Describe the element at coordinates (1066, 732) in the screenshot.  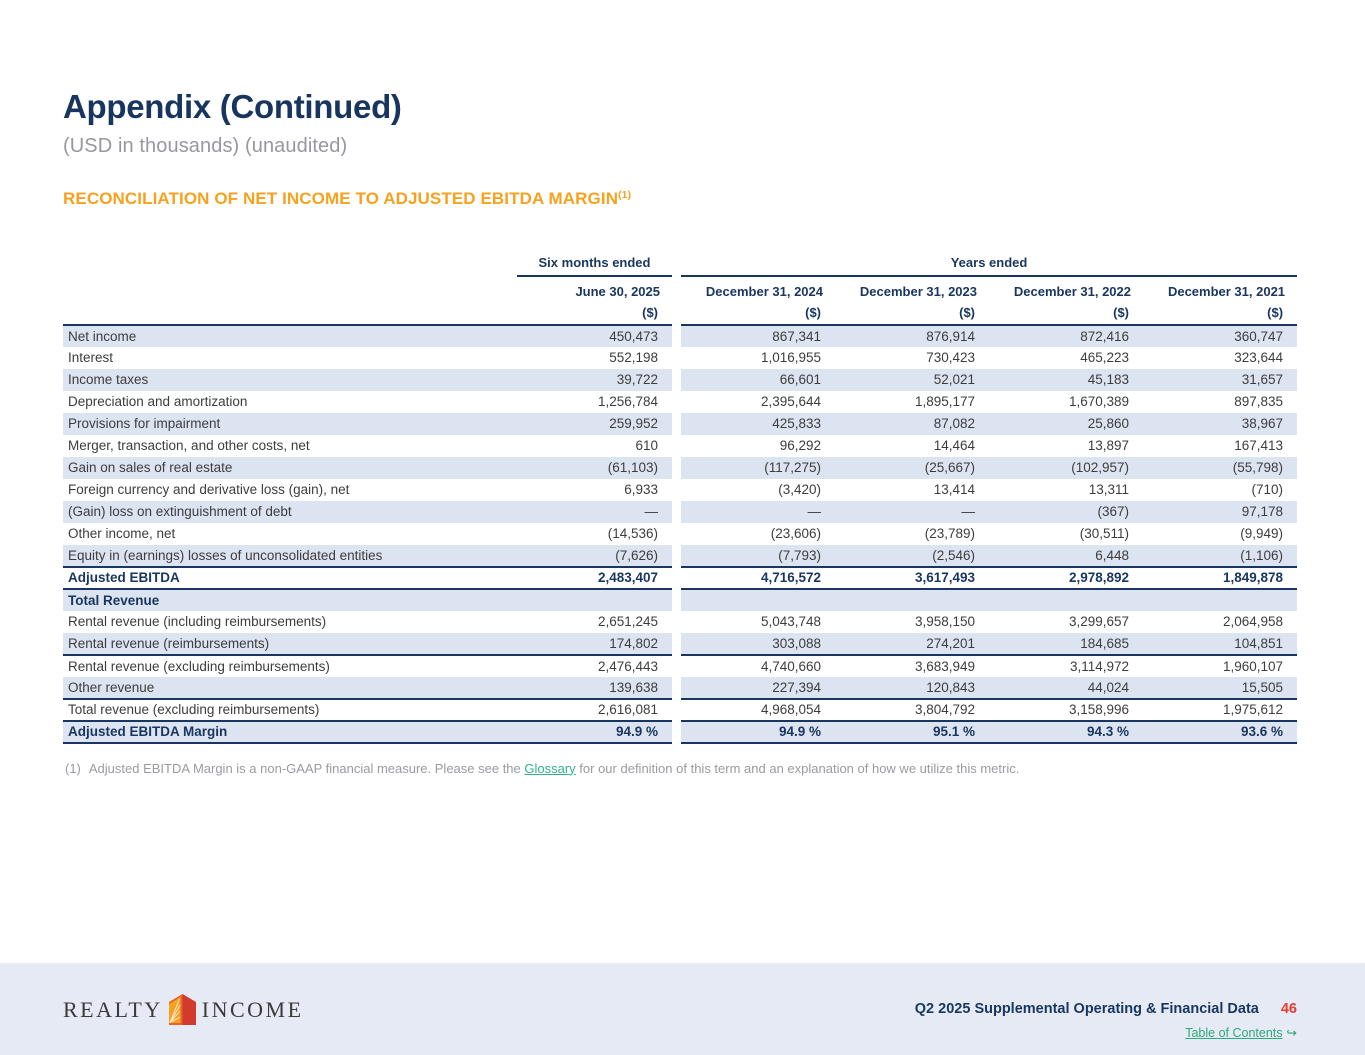
I see `cell-value: 94.3 %` at that location.